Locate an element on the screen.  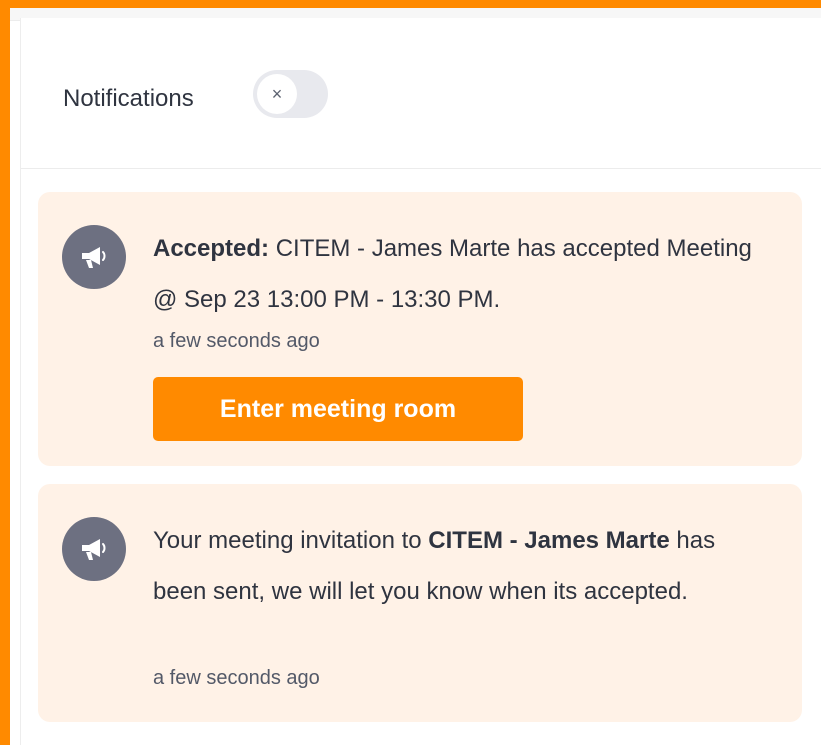
close-button: × is located at coordinates (277, 94).